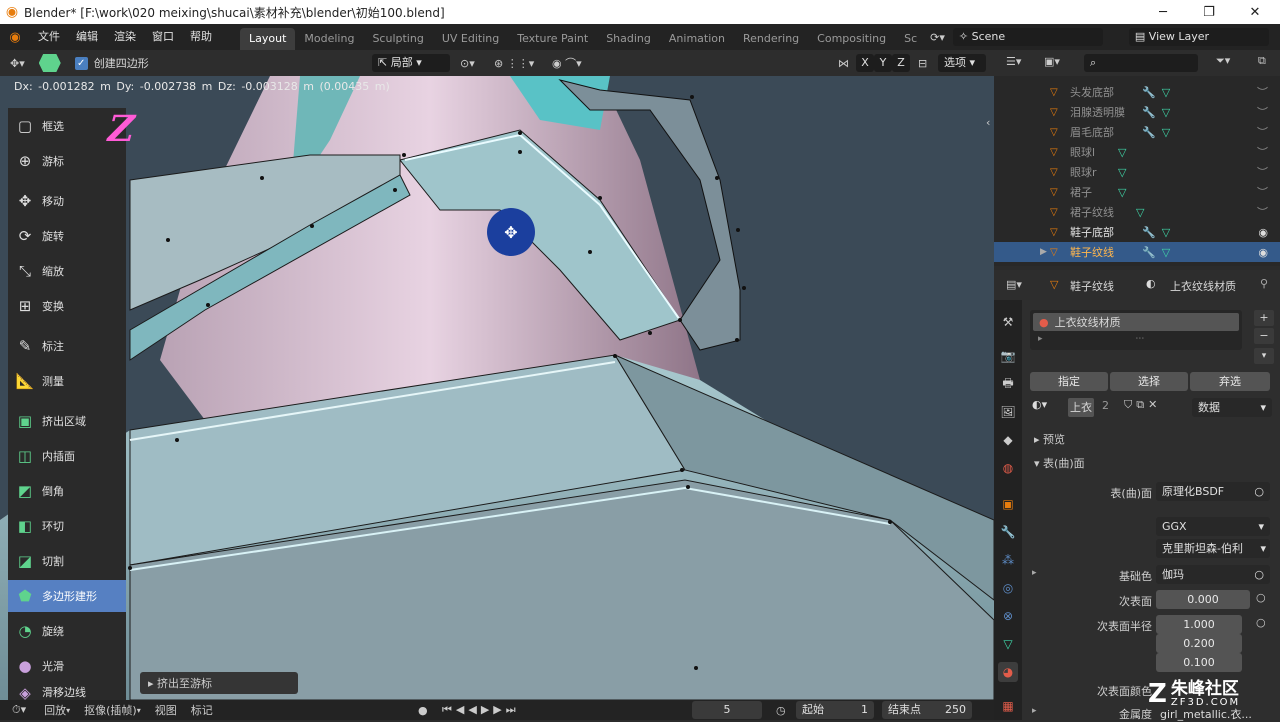  Describe the element at coordinates (1199, 662) in the screenshot. I see `subsurface-radius-z: 0.100` at that location.